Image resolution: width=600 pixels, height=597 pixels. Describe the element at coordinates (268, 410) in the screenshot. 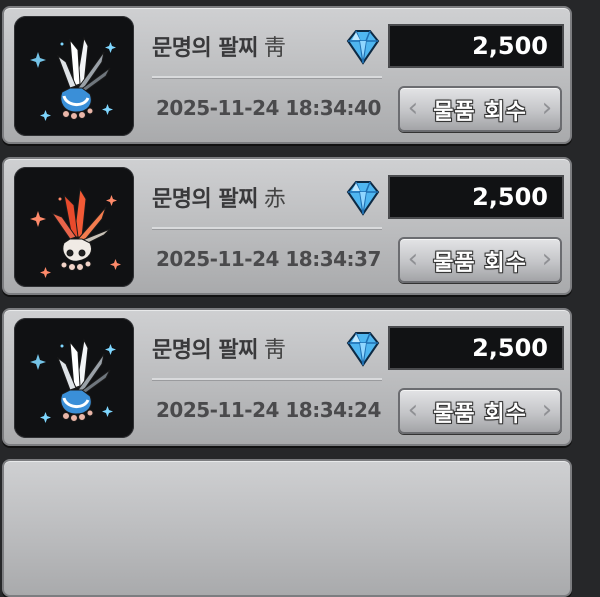

I see `listing-timestamp: 2025-11-24 18:34:24` at that location.